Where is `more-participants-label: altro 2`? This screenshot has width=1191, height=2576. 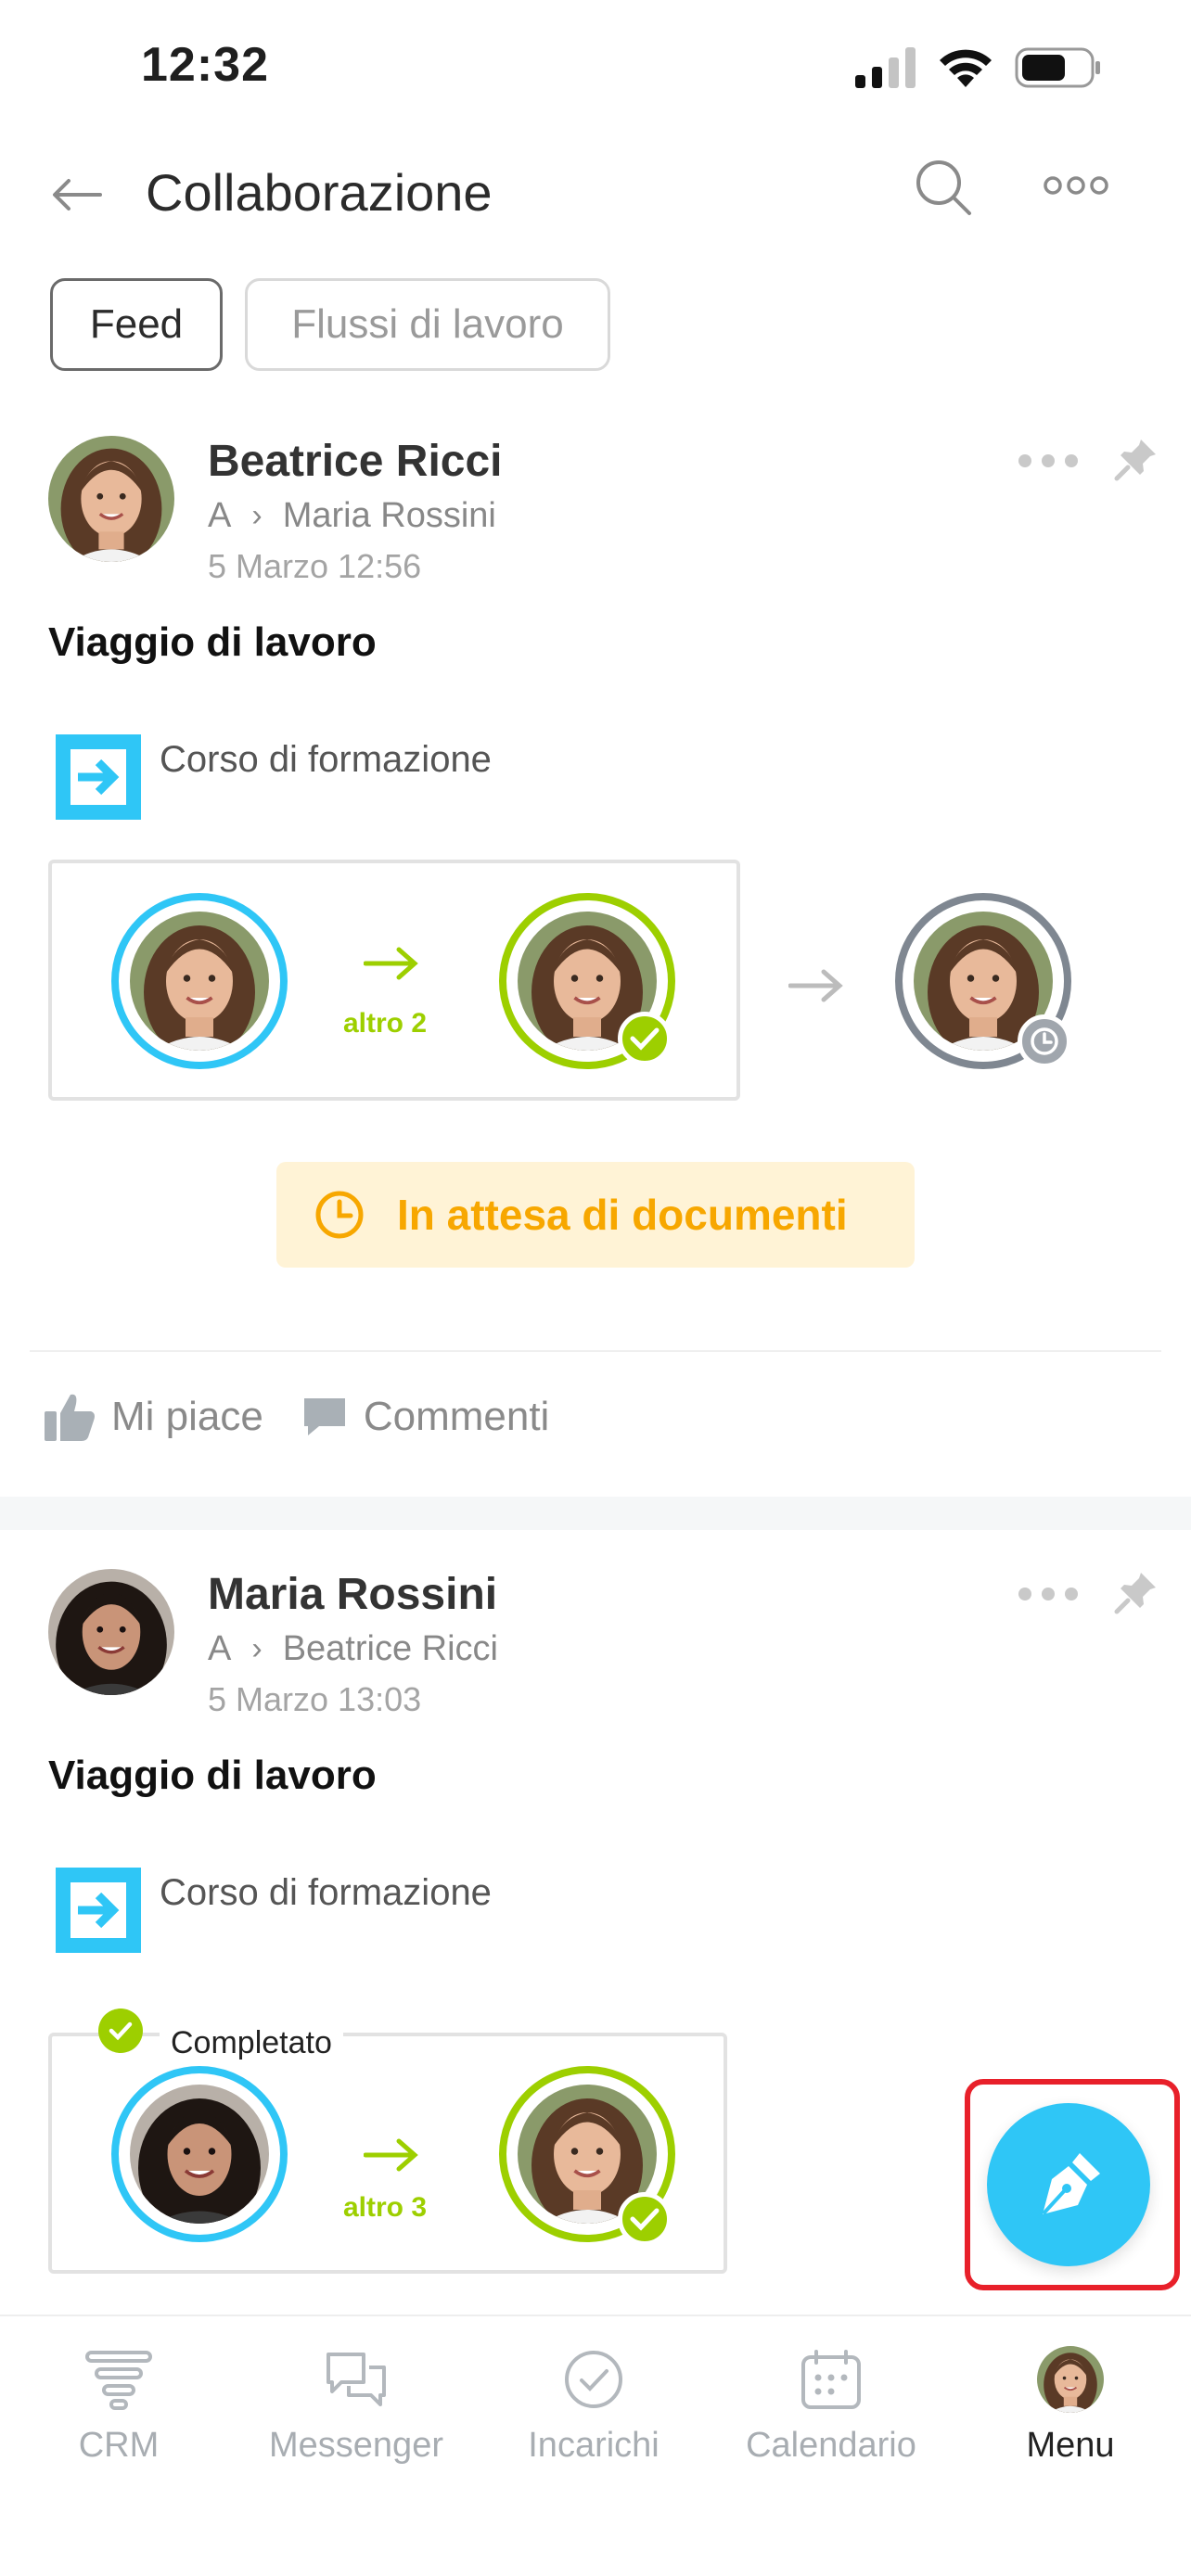
more-participants-label: altro 2 is located at coordinates (386, 1024).